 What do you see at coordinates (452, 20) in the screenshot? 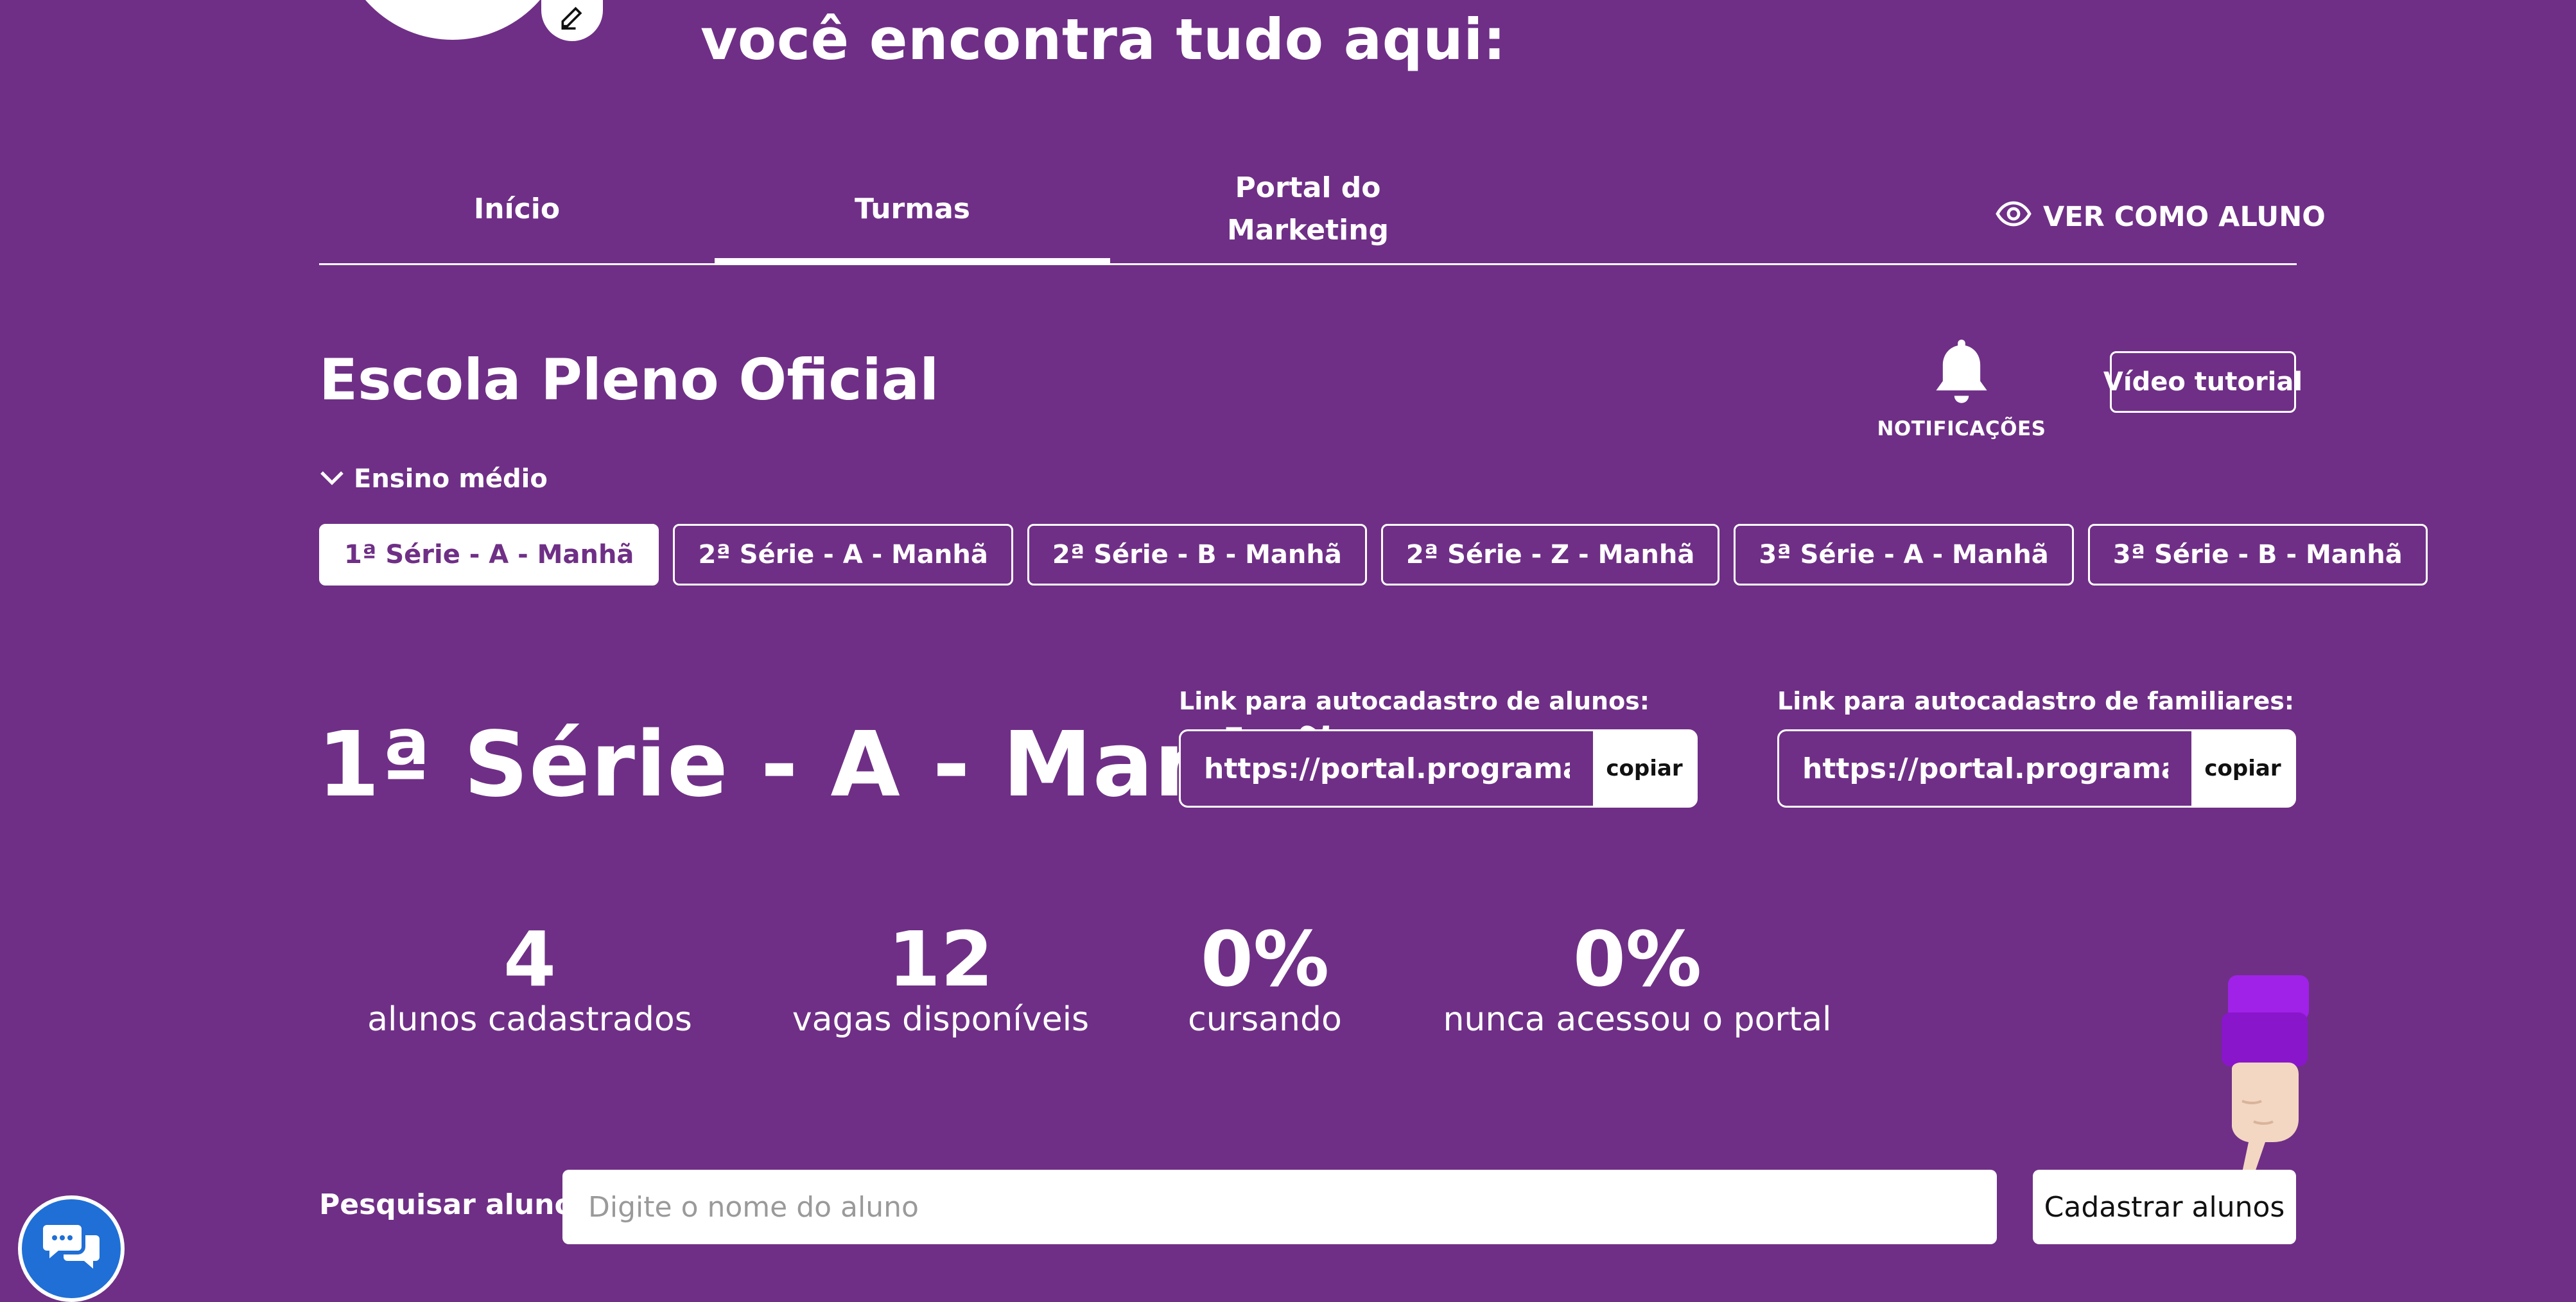
I see `avatar` at bounding box center [452, 20].